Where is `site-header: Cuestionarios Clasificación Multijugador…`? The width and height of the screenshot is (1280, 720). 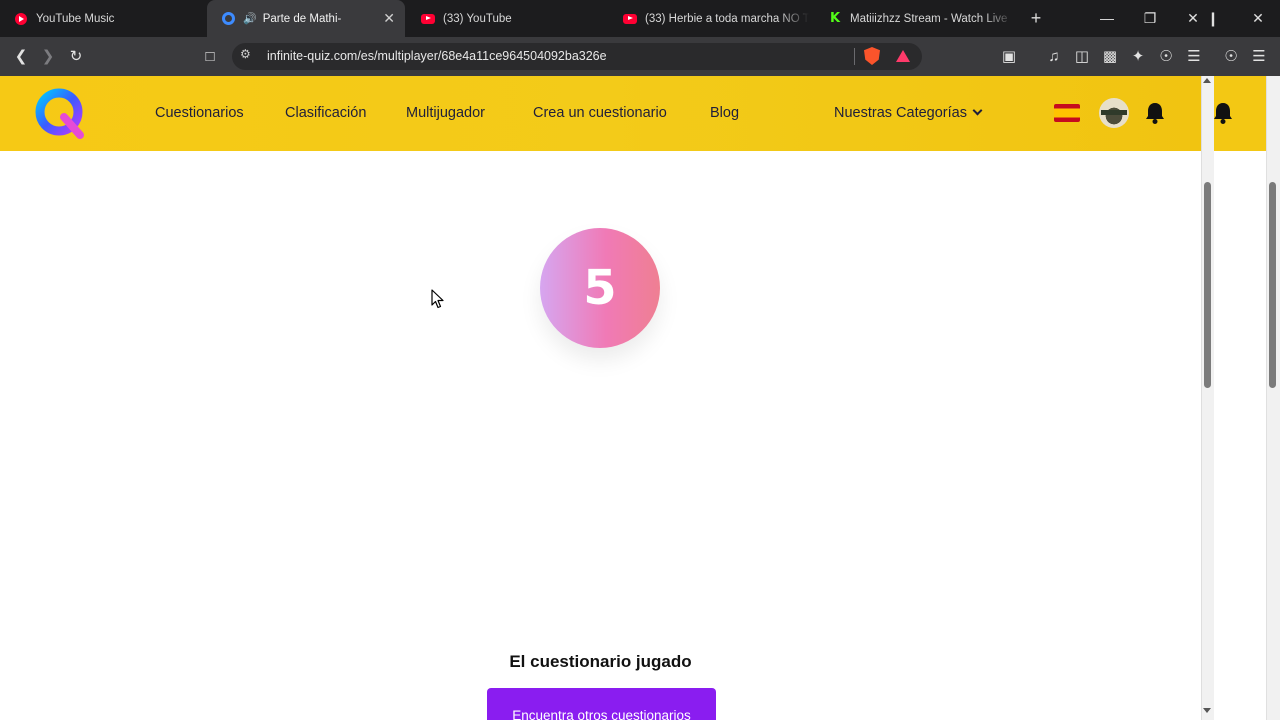
site-header: Cuestionarios Clasificación Multijugador… is located at coordinates (600, 113).